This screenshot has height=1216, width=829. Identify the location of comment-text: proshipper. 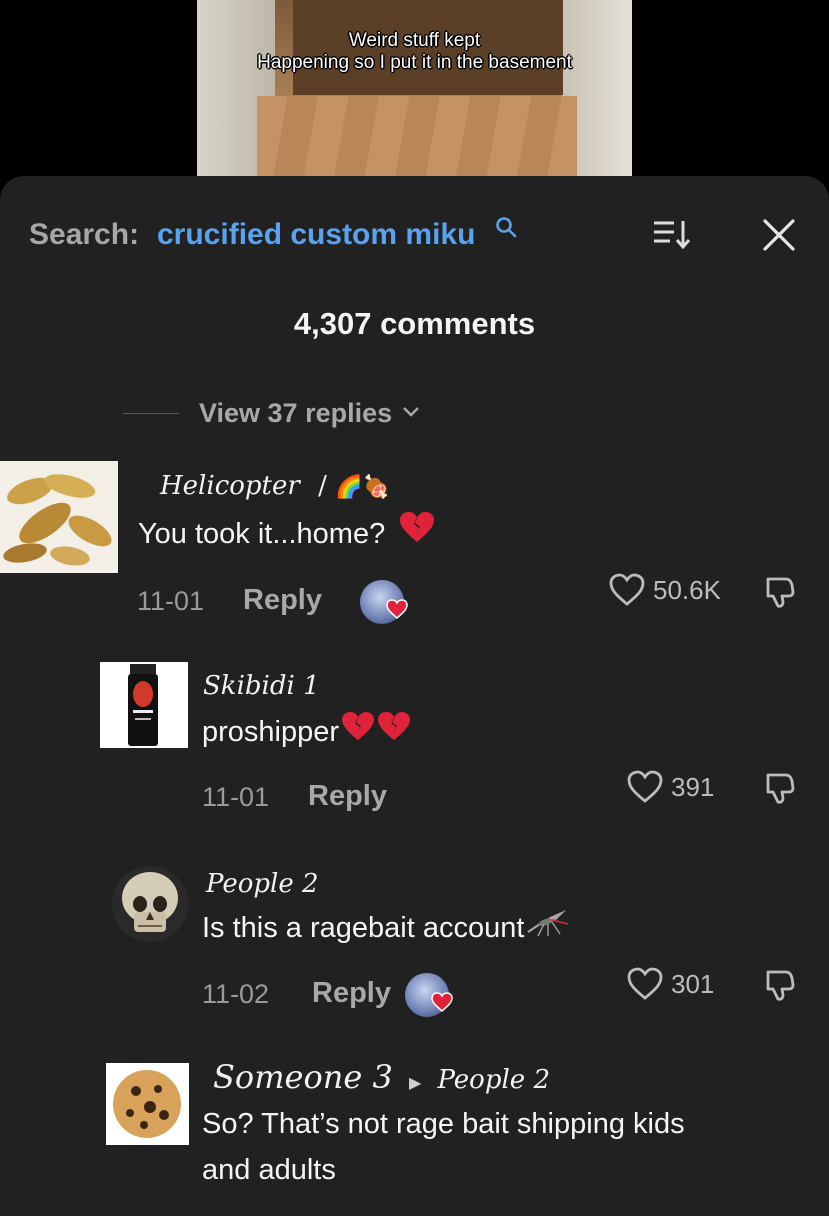
(306, 732).